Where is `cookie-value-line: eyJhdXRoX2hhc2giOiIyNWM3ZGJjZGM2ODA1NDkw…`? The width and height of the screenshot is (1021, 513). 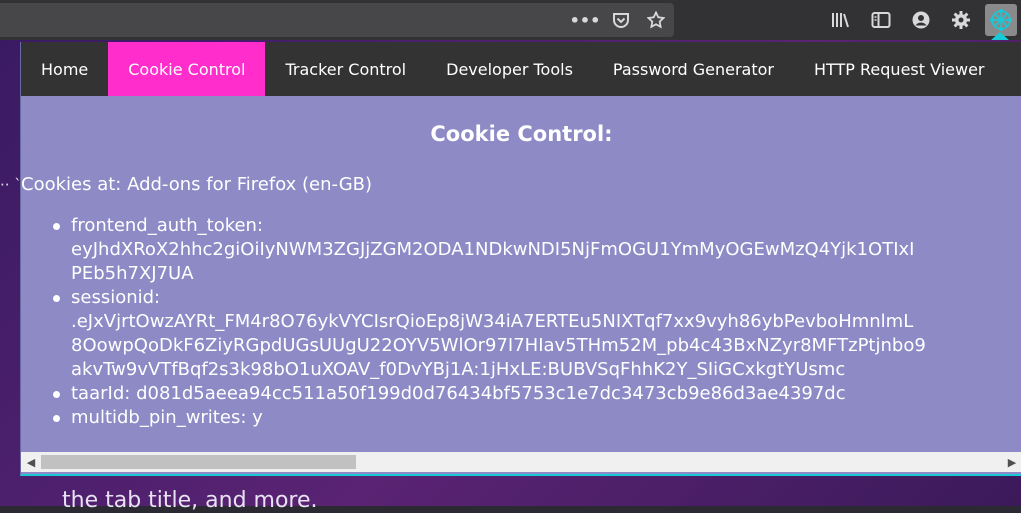 cookie-value-line: eyJhdXRoX2hhc2giOiIyNWM3ZGJjZGM2ODA1NDkw… is located at coordinates (493, 249).